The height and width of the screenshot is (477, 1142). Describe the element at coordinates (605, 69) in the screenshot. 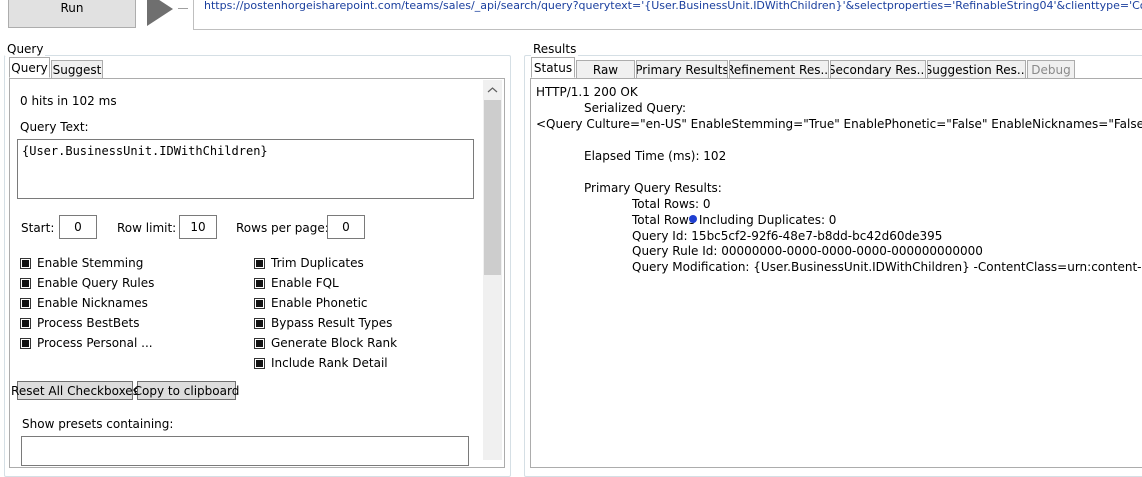

I see `tab-raw: Raw` at that location.